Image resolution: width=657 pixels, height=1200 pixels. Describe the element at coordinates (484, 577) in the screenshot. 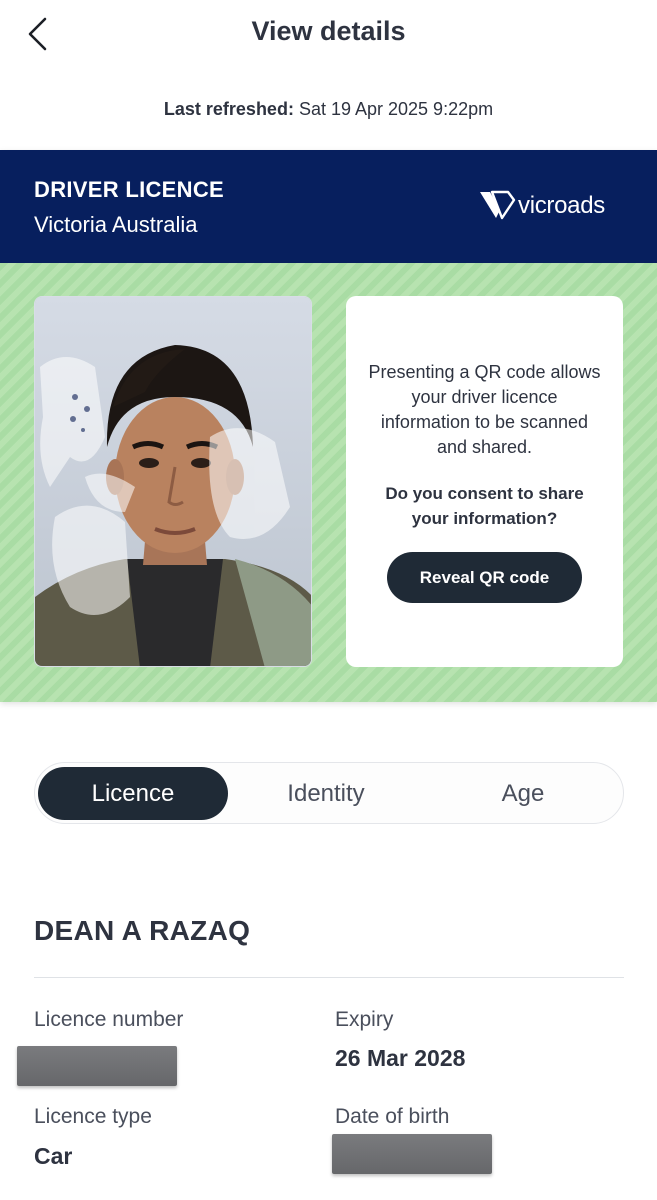

I see `reveal-qr-button: Reveal QR code` at that location.